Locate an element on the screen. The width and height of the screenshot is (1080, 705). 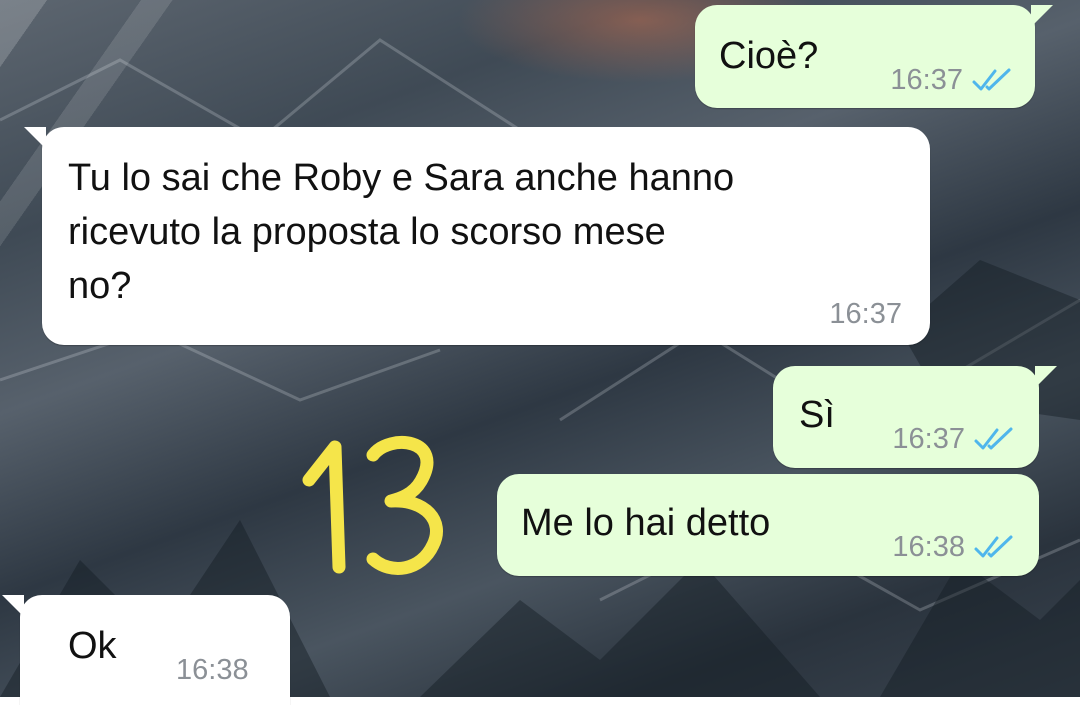
handwritten-annotation-13: 13 is located at coordinates (372, 505).